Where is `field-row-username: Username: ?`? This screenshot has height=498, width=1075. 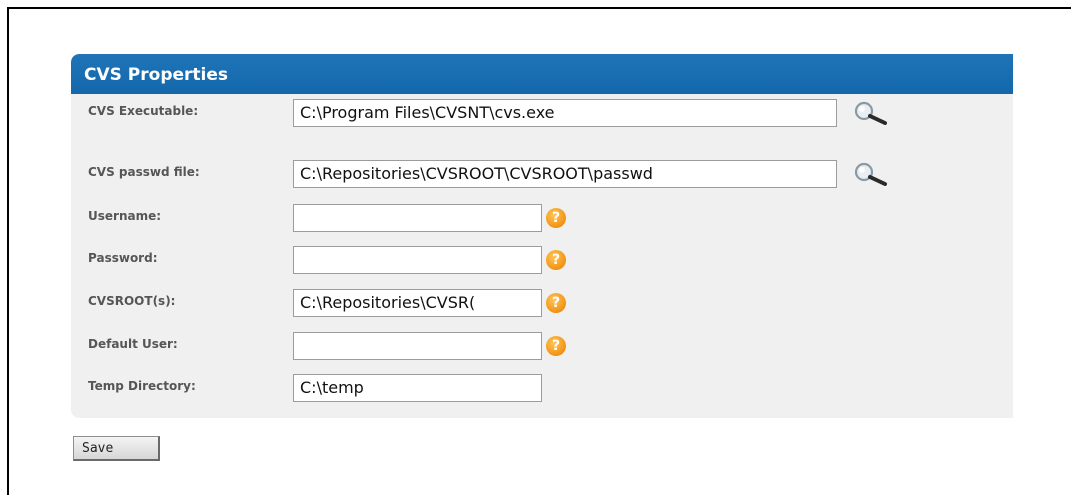
field-row-username: Username: ? is located at coordinates (542, 217).